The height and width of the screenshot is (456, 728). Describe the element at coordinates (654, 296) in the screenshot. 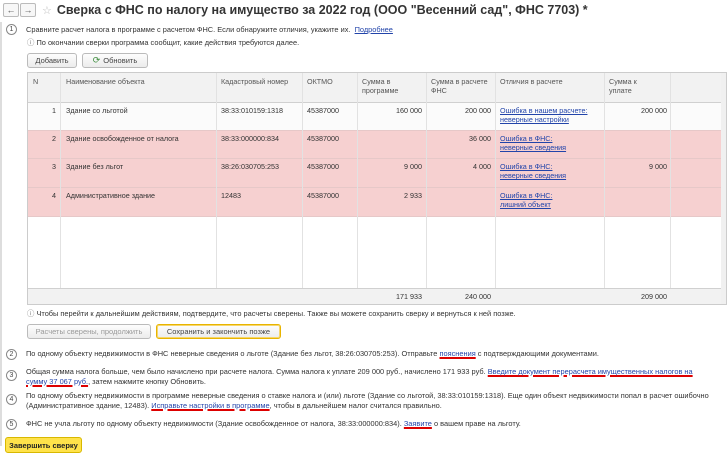

I see `total-to-pay: 209 000` at that location.